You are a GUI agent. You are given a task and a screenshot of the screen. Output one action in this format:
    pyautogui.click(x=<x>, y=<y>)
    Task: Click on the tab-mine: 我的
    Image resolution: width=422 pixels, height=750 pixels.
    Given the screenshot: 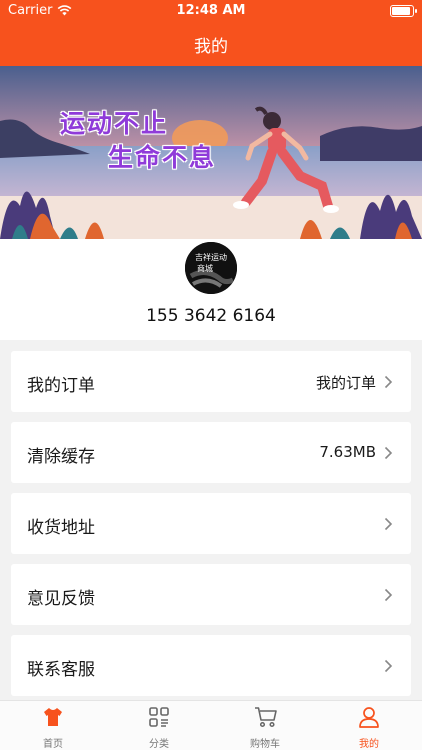 What is the action you would take?
    pyautogui.click(x=369, y=725)
    